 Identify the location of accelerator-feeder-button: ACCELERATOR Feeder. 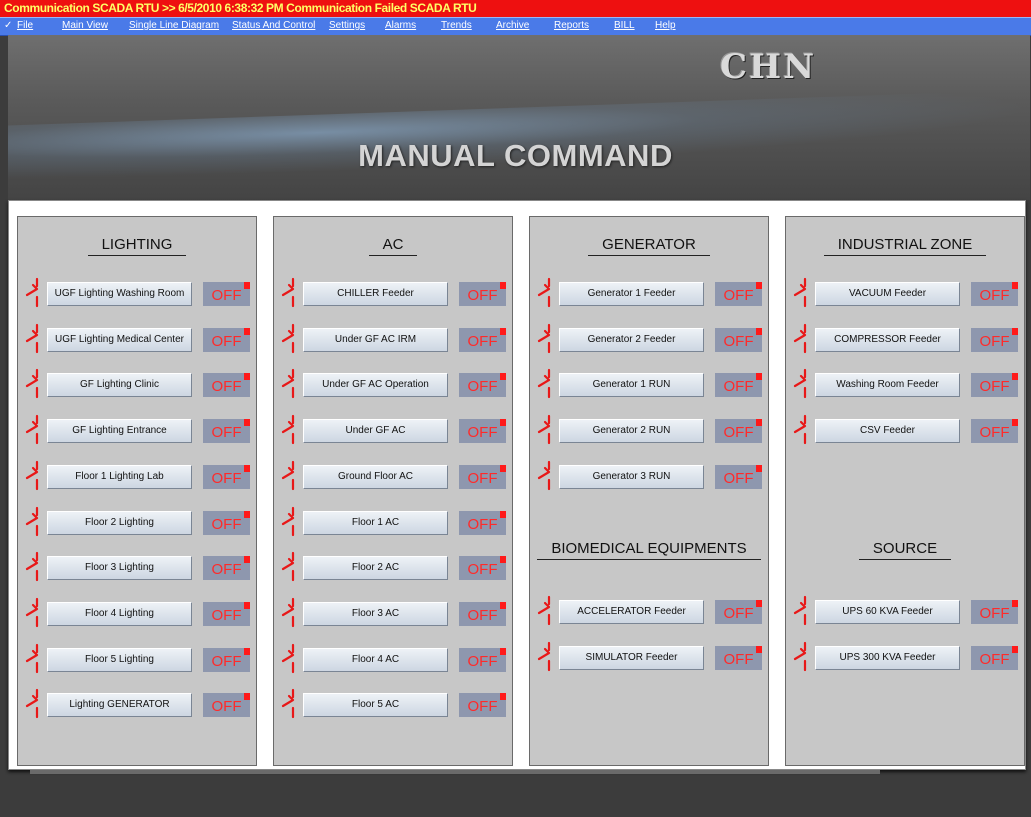
(631, 612).